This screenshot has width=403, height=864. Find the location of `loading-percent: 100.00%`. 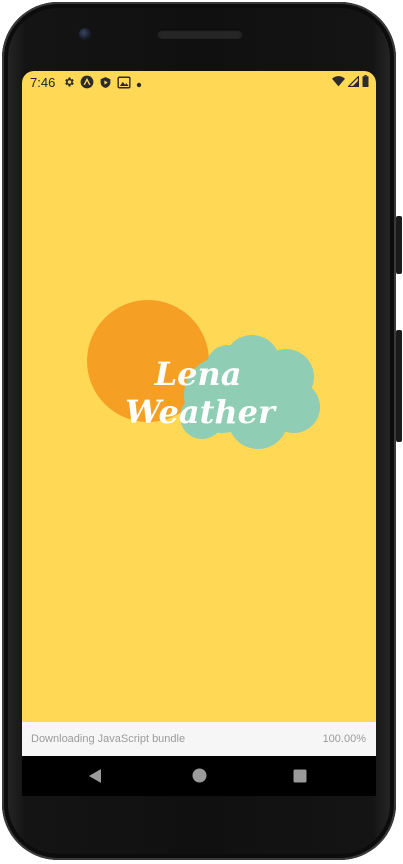

loading-percent: 100.00% is located at coordinates (344, 739).